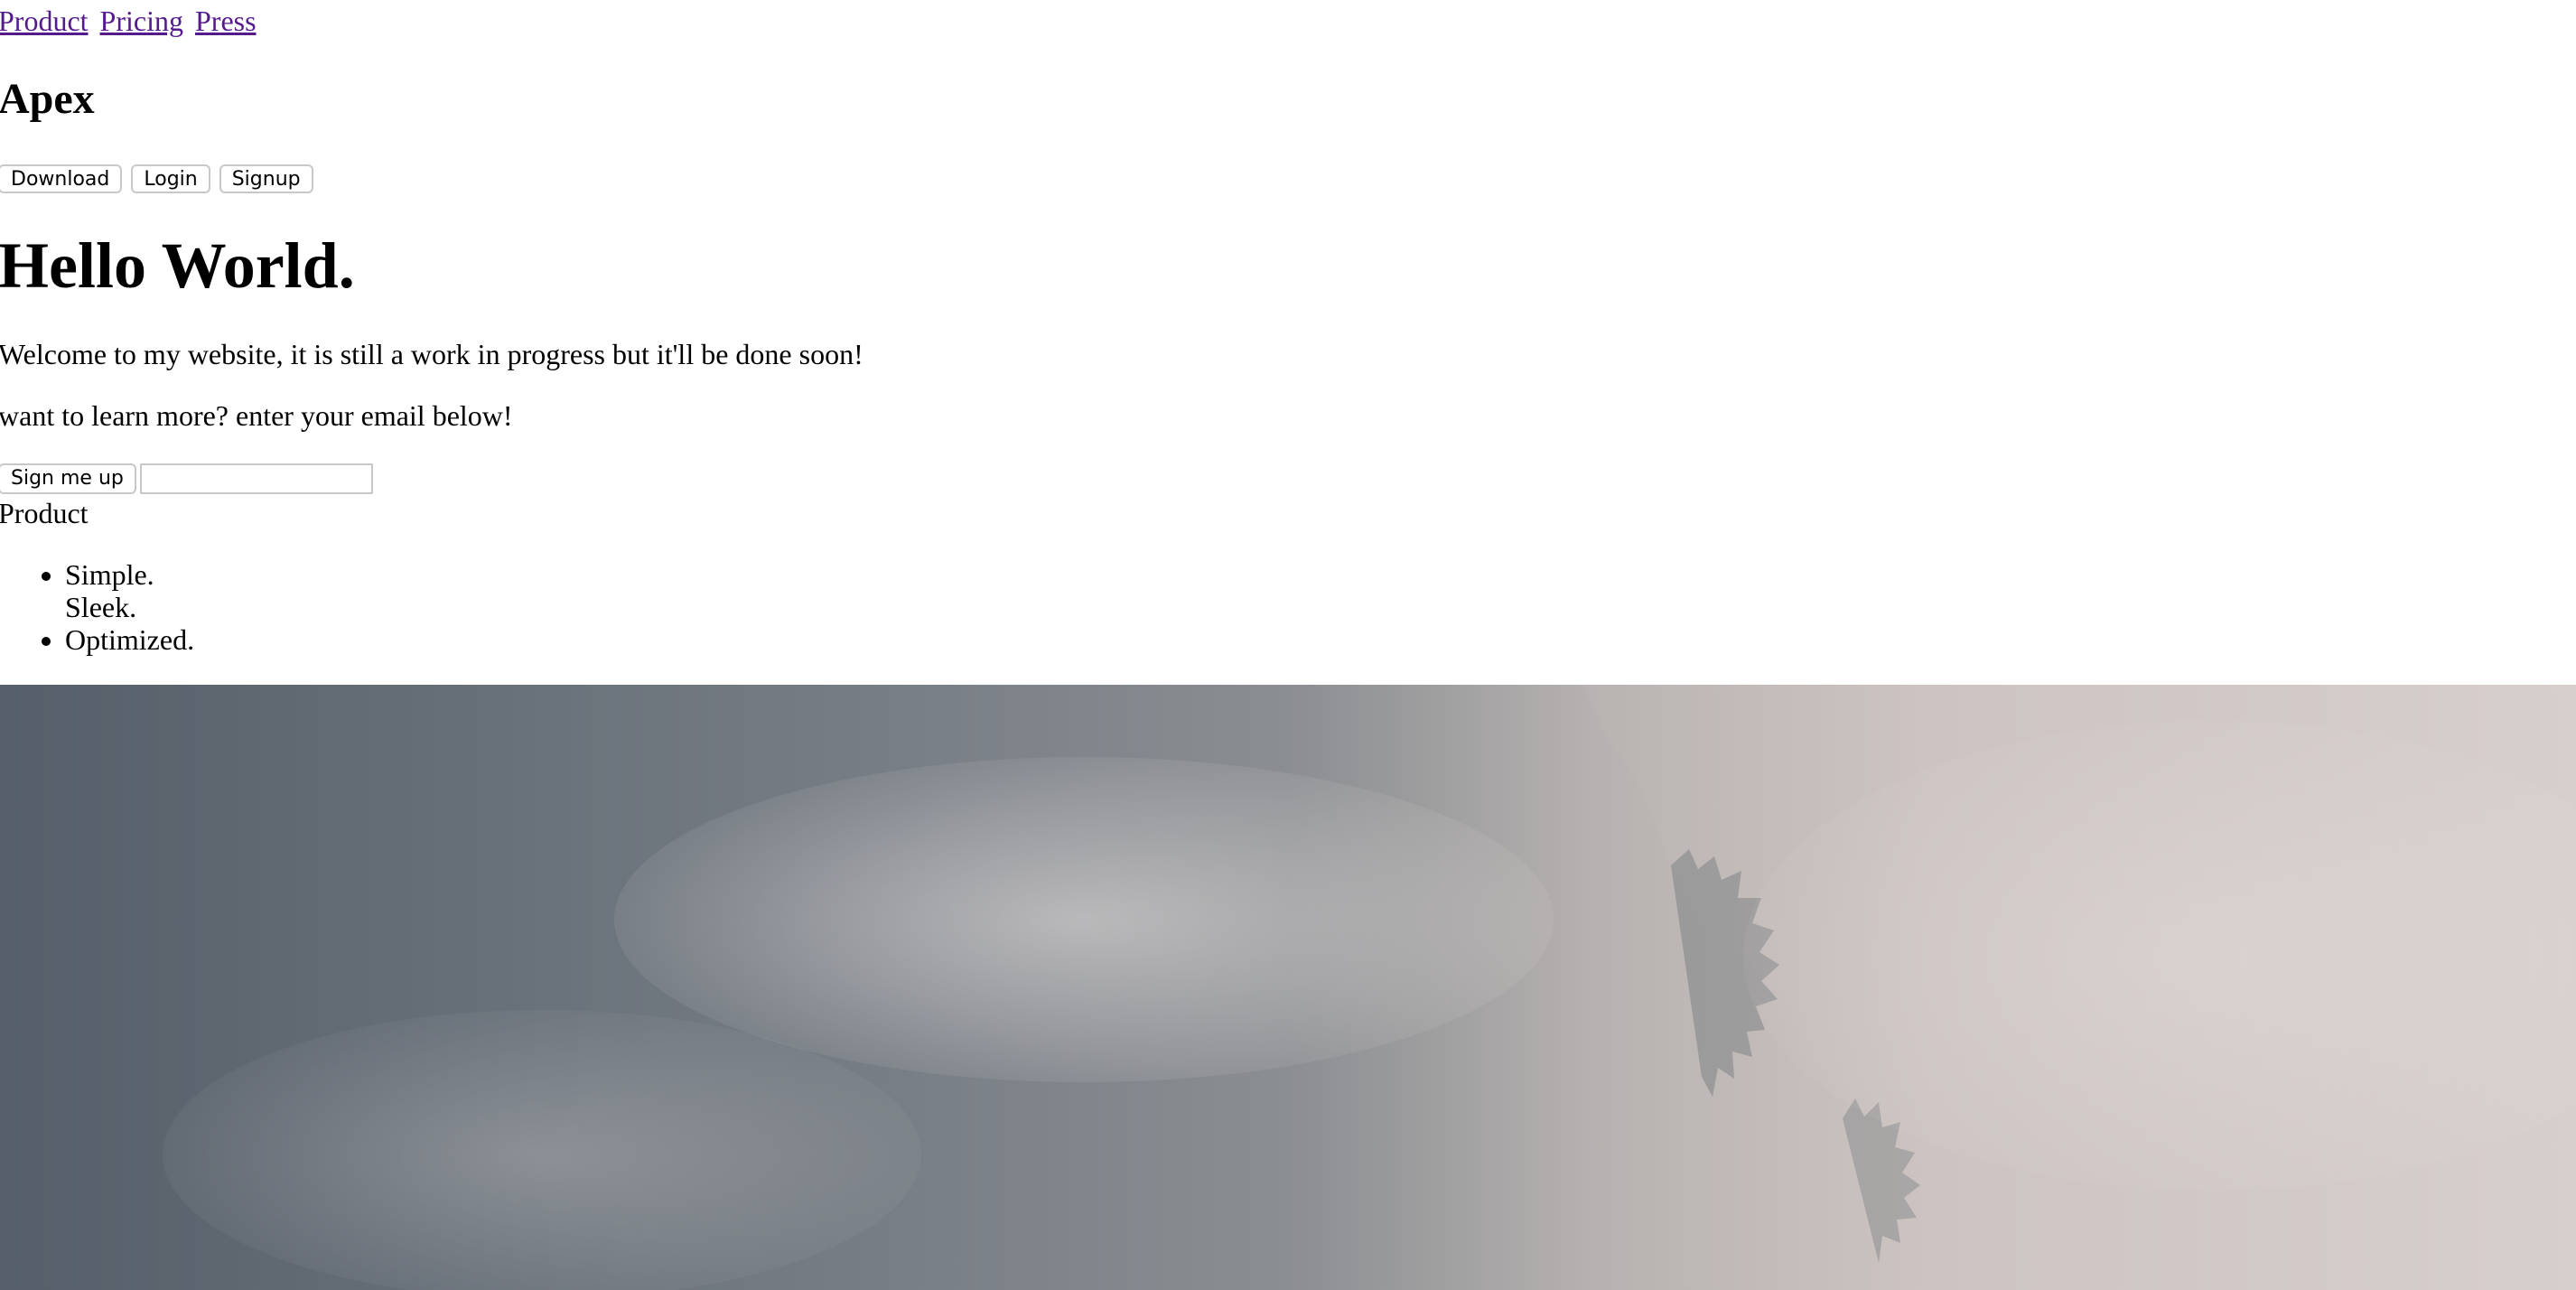  I want to click on email-input, so click(256, 479).